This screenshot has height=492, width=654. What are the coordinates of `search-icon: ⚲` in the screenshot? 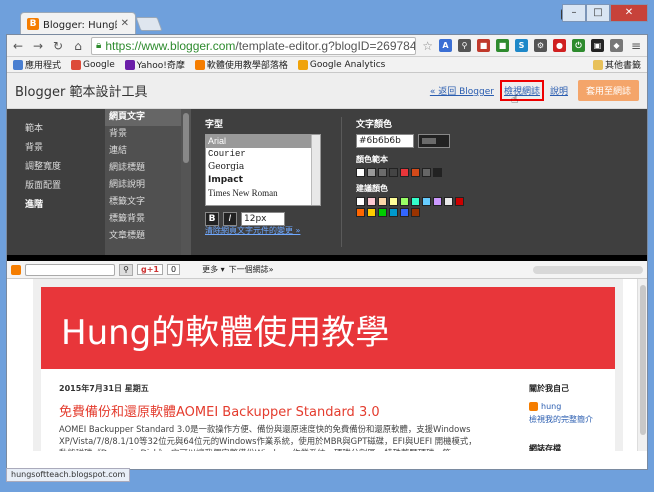 It's located at (126, 269).